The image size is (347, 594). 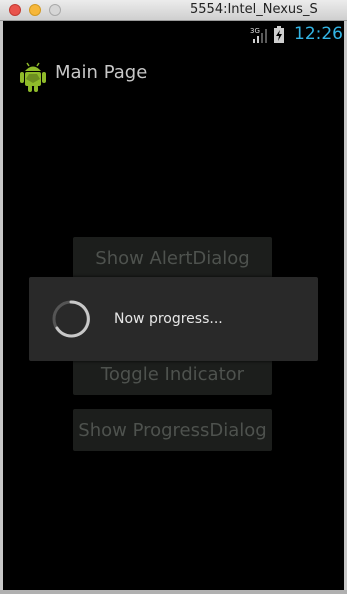 What do you see at coordinates (35, 10) in the screenshot?
I see `minimize-window-button` at bounding box center [35, 10].